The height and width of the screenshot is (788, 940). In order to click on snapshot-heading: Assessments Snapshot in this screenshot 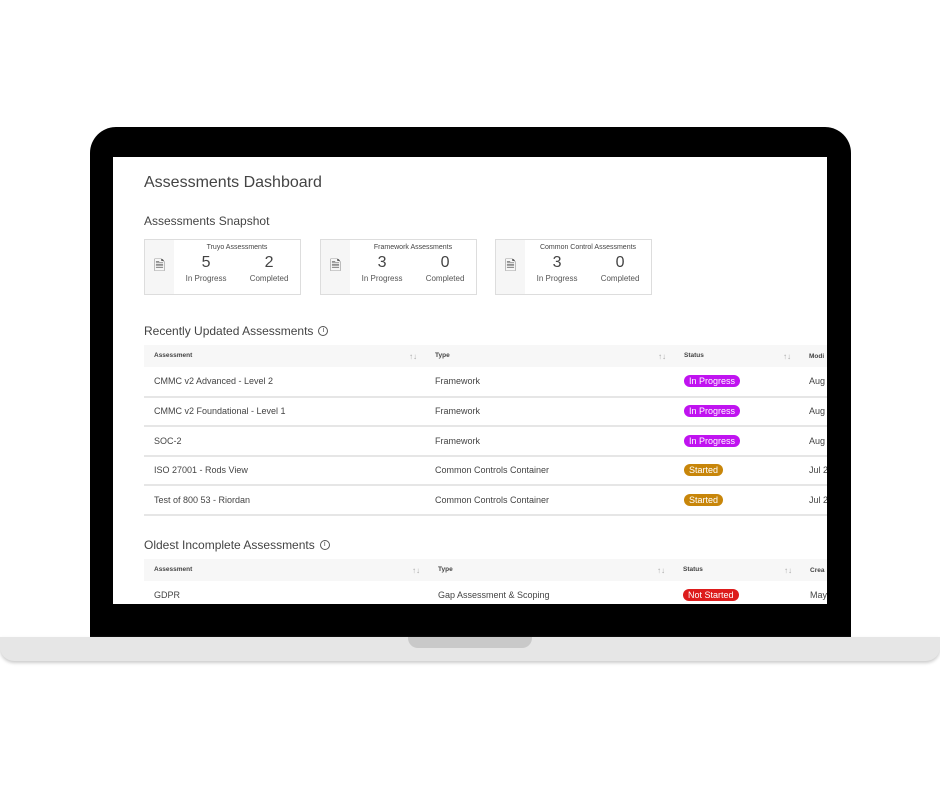, I will do `click(206, 221)`.